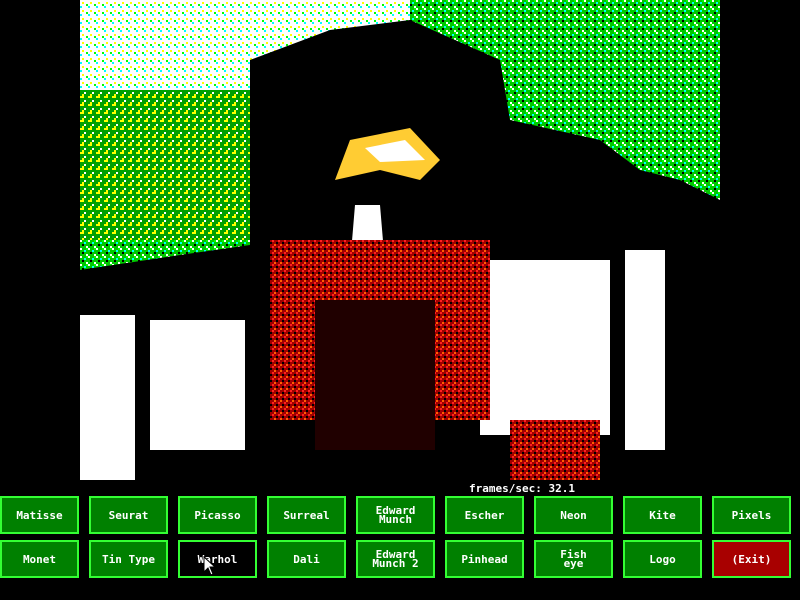 This screenshot has width=800, height=600. What do you see at coordinates (306, 515) in the screenshot?
I see `filter-button-surreal: Surreal` at bounding box center [306, 515].